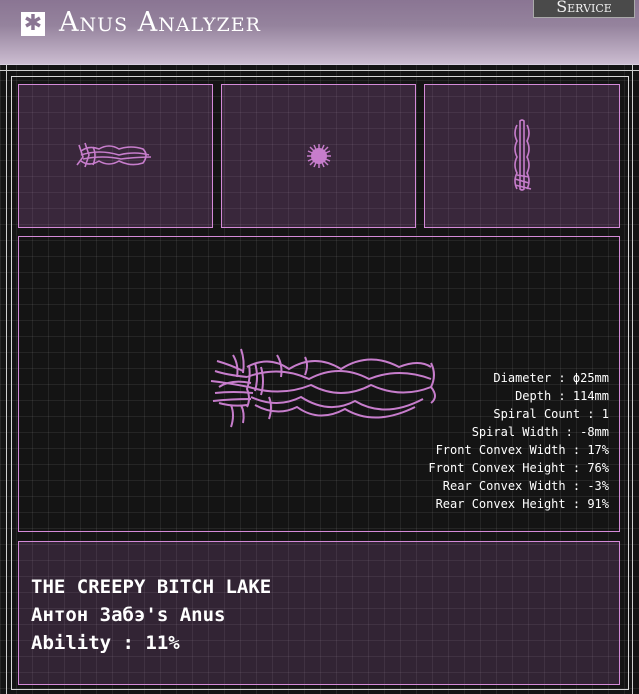 This screenshot has height=694, width=639. Describe the element at coordinates (551, 414) in the screenshot. I see `spec-row-spiral-count: Spiral Count : 1` at that location.